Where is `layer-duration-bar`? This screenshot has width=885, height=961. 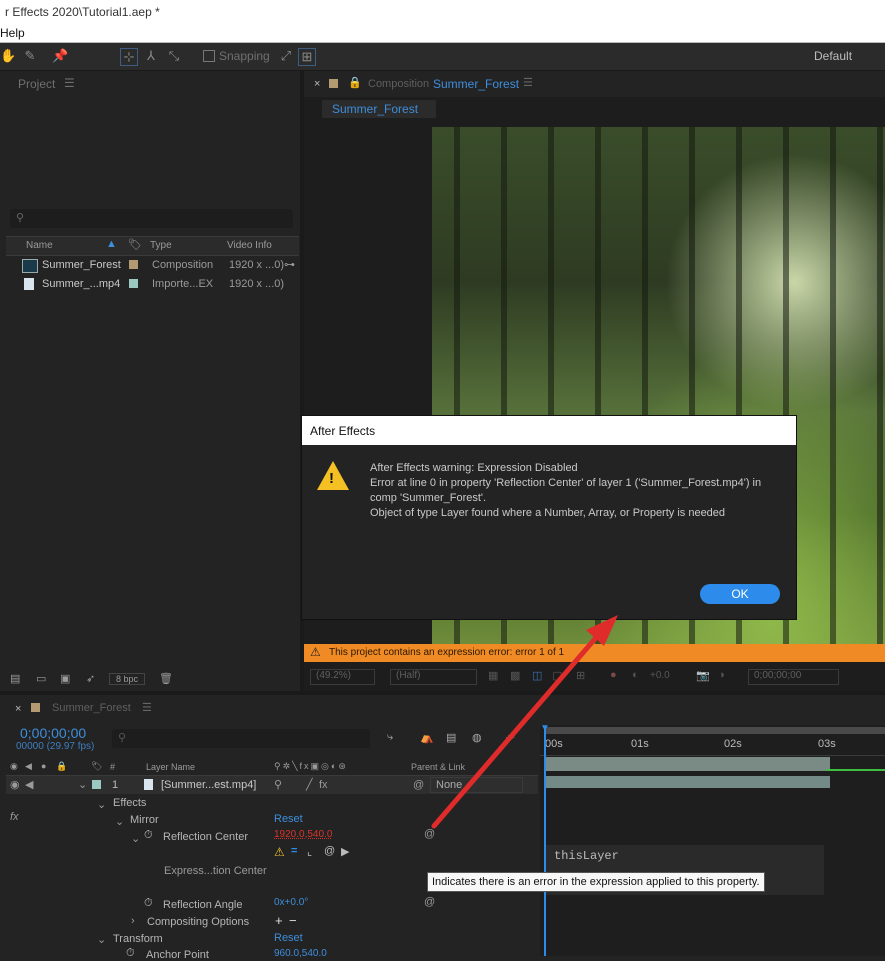
layer-duration-bar is located at coordinates (687, 764).